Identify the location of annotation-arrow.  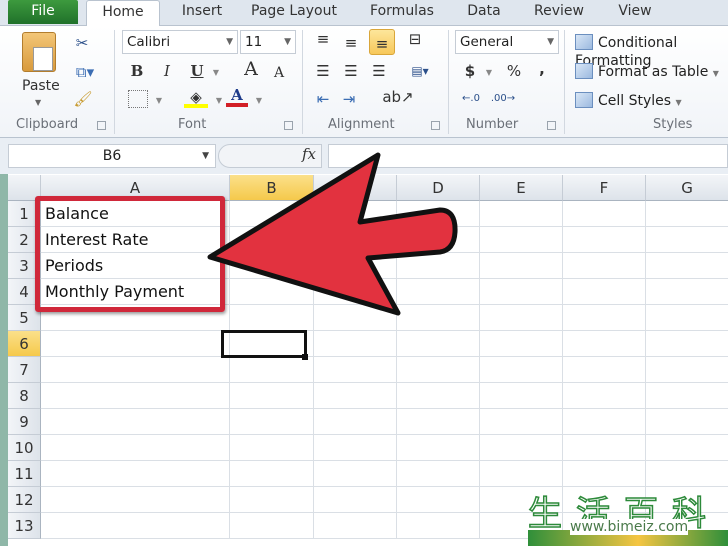
(332, 234).